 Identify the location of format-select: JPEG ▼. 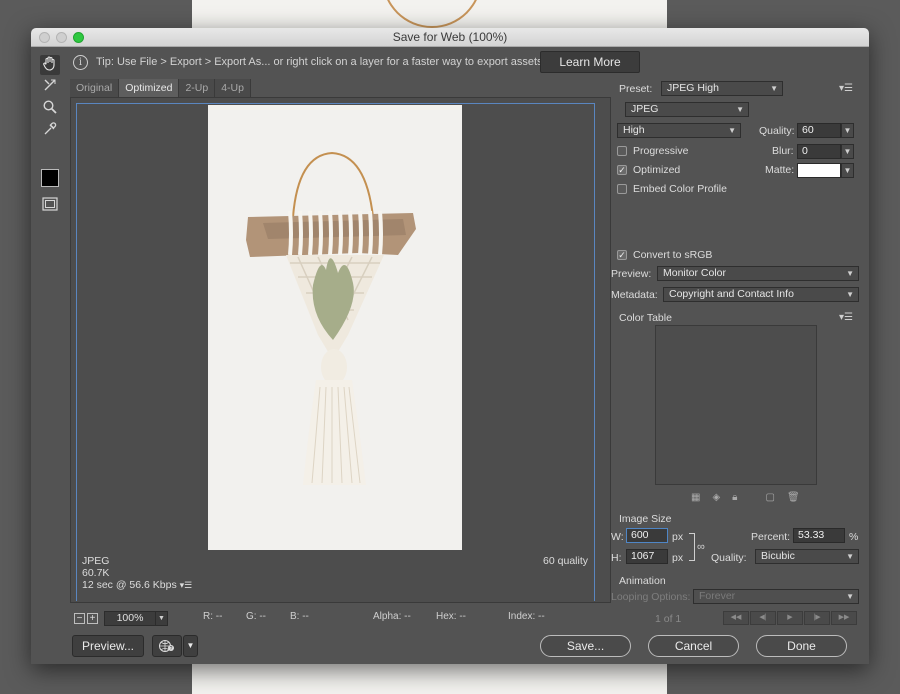
(687, 109).